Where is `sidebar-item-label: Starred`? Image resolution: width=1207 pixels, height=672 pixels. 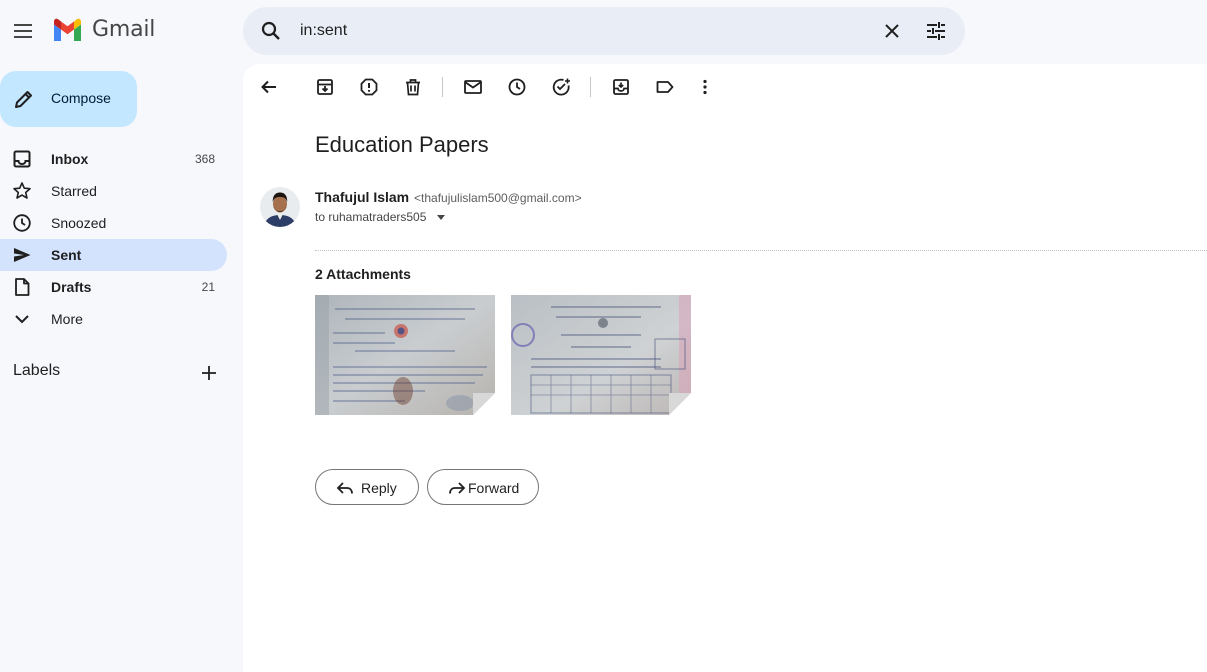
sidebar-item-label: Starred is located at coordinates (74, 191).